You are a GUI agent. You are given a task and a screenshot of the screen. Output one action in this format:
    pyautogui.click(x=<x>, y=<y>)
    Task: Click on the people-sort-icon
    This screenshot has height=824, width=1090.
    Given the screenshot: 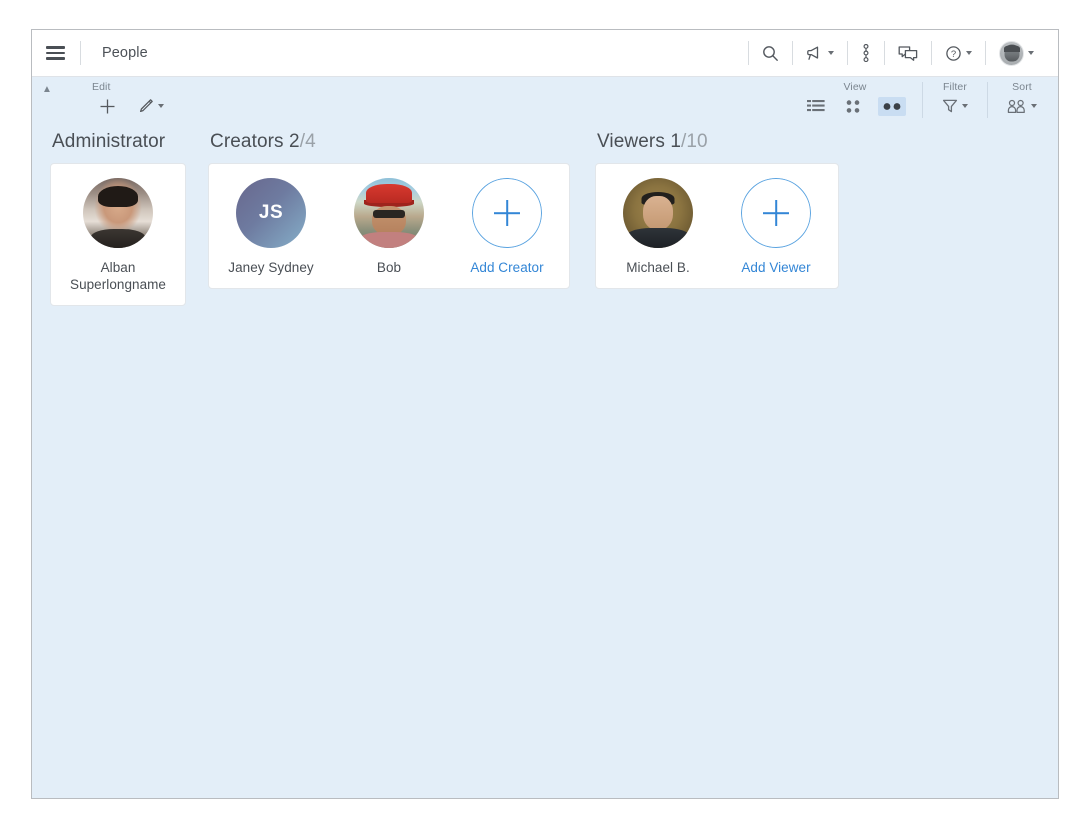 What is the action you would take?
    pyautogui.click(x=1022, y=106)
    